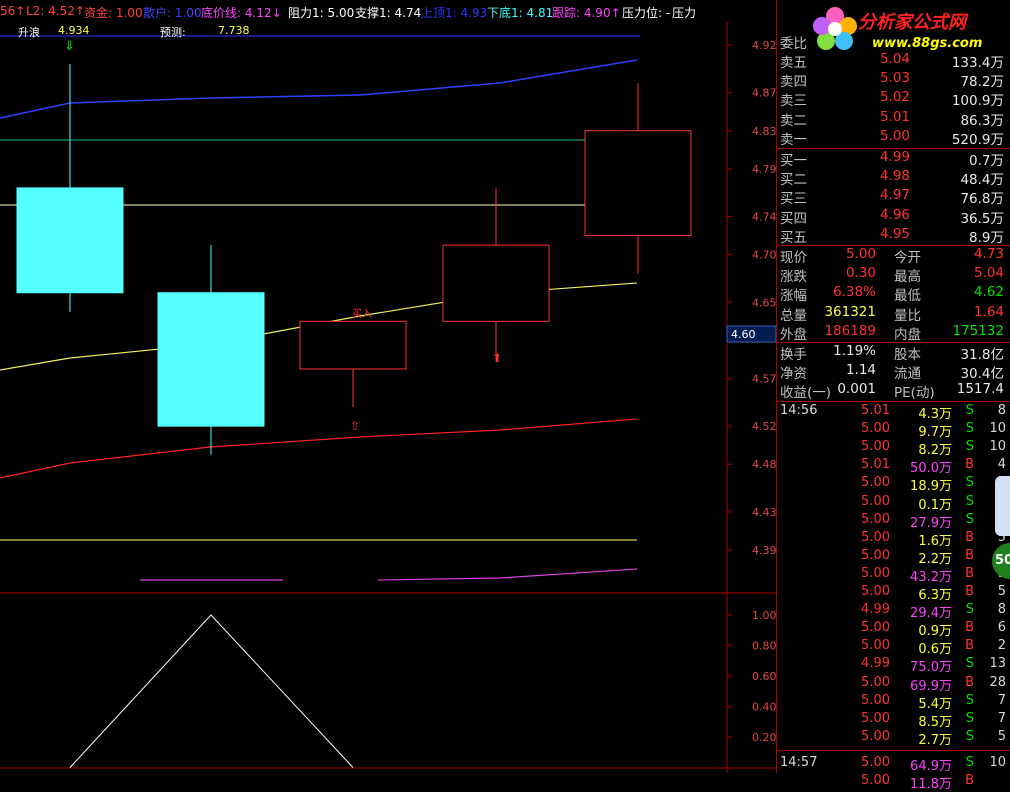  What do you see at coordinates (982, 180) in the screenshot?
I see `row-volume: 48.4万` at bounding box center [982, 180].